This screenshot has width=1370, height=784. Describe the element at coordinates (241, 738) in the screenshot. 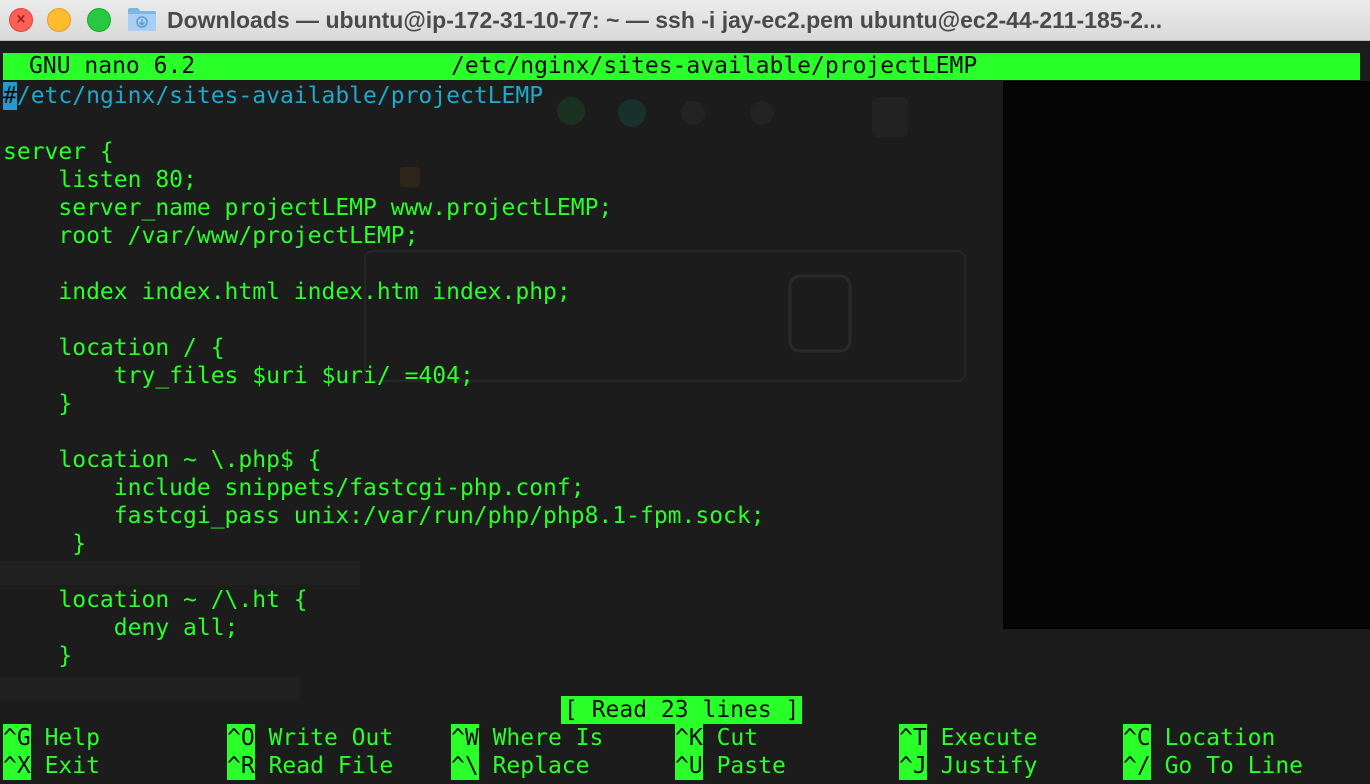

I see `shortcut-key: ^O` at that location.